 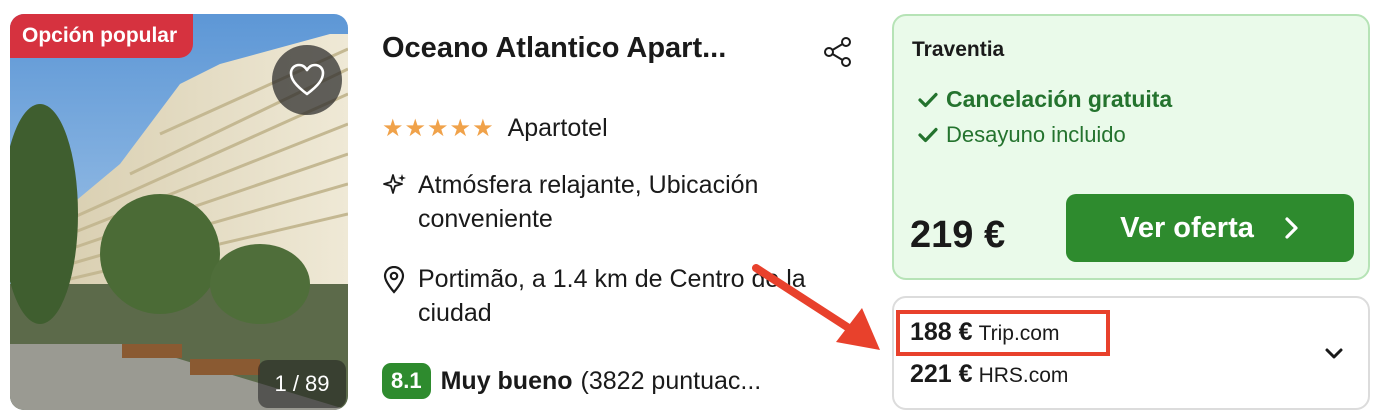 I want to click on star-rating-row: ★ ★ ★ ★ ★ Apartotel, so click(x=495, y=128).